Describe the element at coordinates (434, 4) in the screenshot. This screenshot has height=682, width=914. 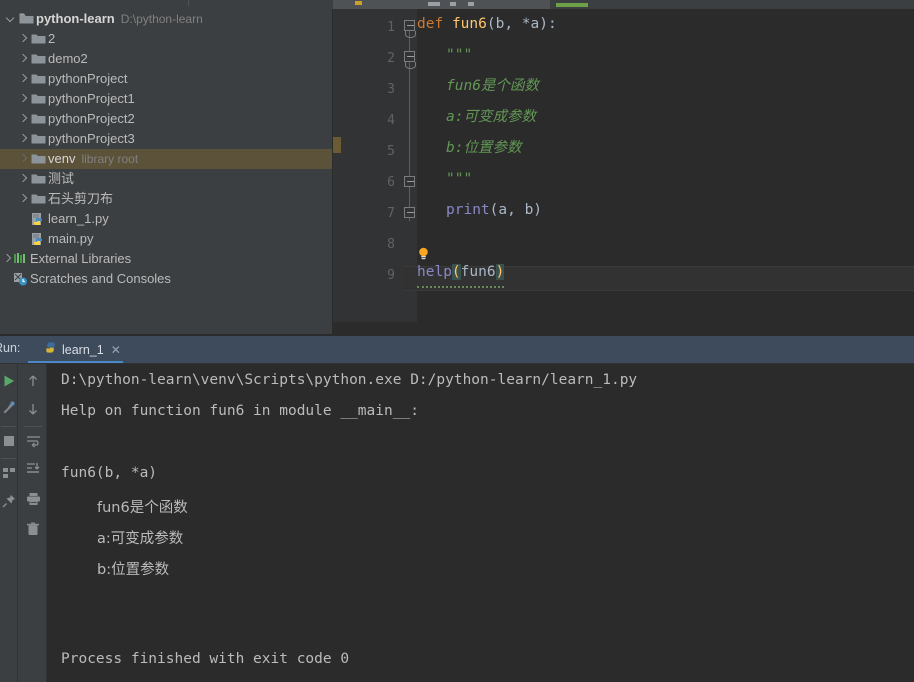
I see `toolbar-icon-a` at that location.